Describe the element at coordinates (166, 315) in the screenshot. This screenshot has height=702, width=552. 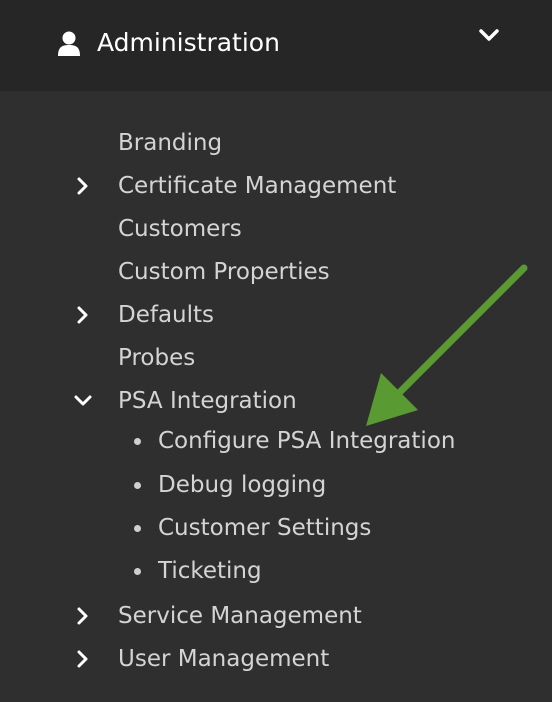
I see `menu-item-label: Defaults` at that location.